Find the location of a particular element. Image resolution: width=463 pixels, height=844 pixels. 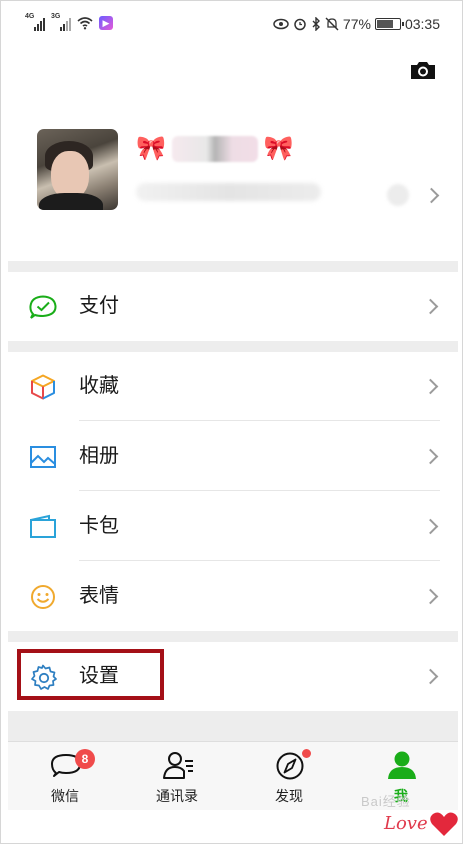

qr-code-icon is located at coordinates (398, 195).